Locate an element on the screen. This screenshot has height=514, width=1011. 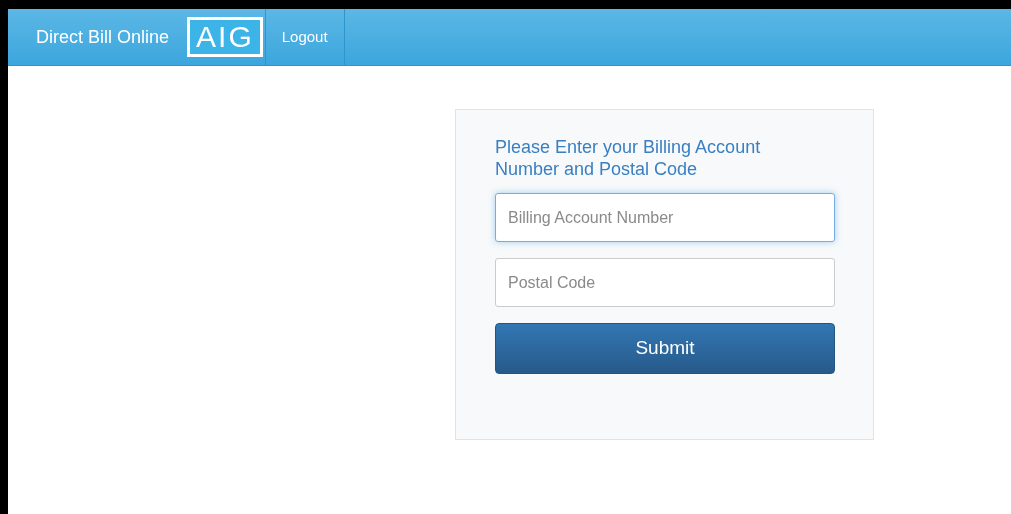
logout-link: Logout is located at coordinates (304, 37).